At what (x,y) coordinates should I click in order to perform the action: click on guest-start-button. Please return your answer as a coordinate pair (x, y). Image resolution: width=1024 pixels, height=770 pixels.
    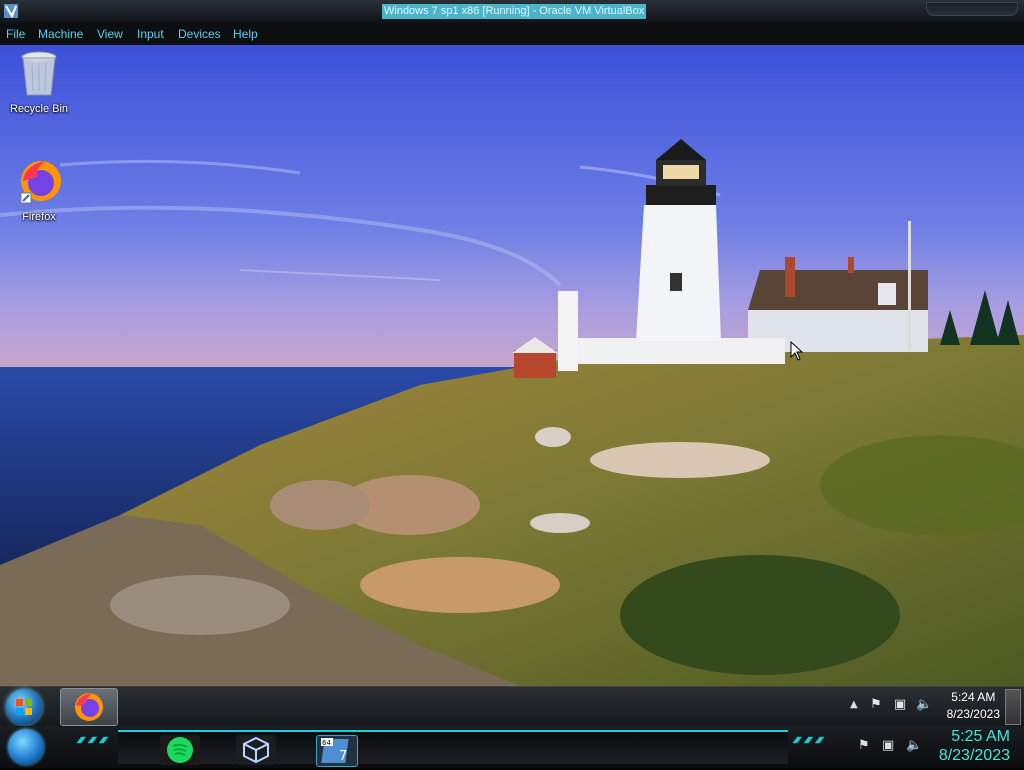
    Looking at the image, I should click on (24, 707).